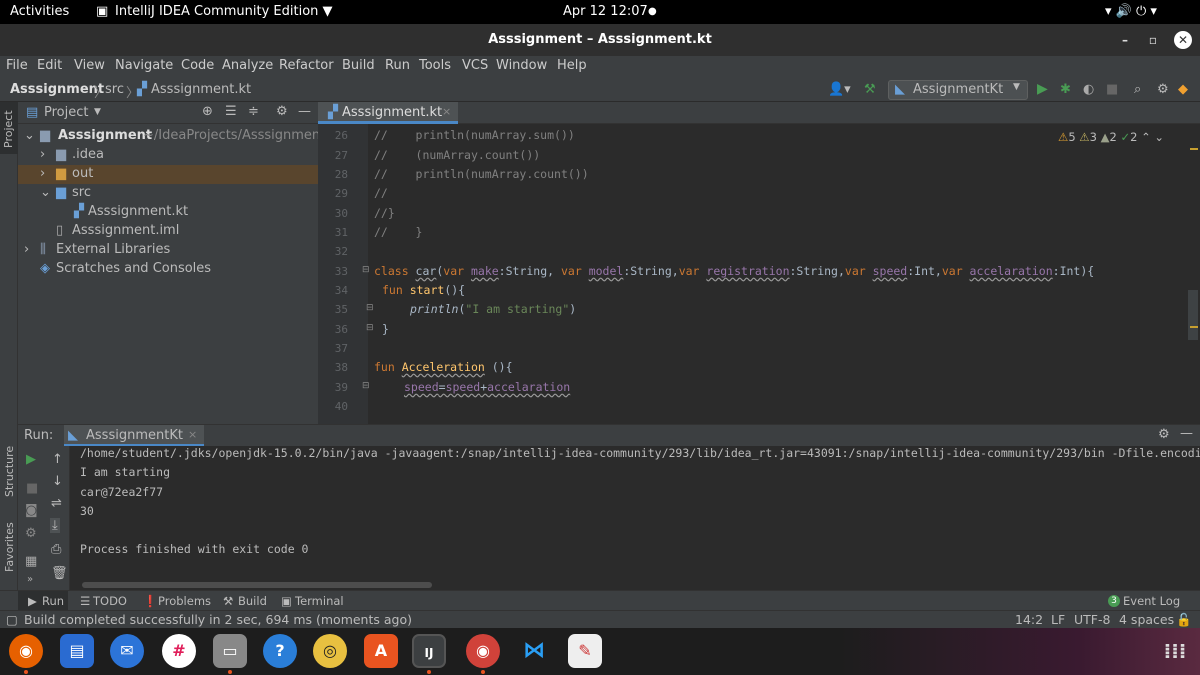 The image size is (1200, 675). I want to click on build-tool-button: Build, so click(252, 601).